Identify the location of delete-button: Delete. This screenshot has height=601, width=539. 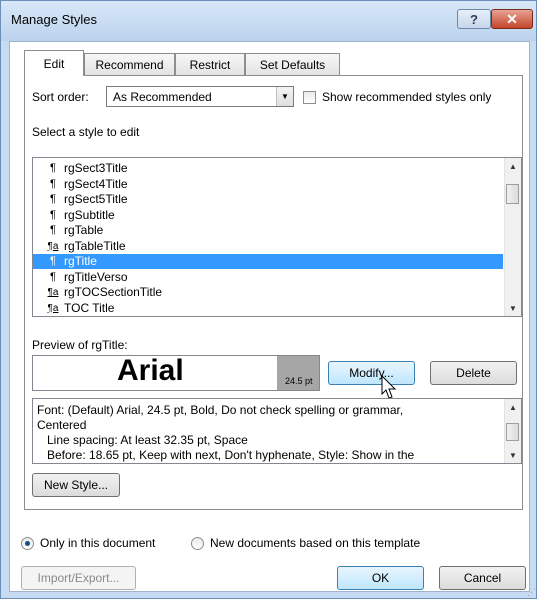
(473, 373).